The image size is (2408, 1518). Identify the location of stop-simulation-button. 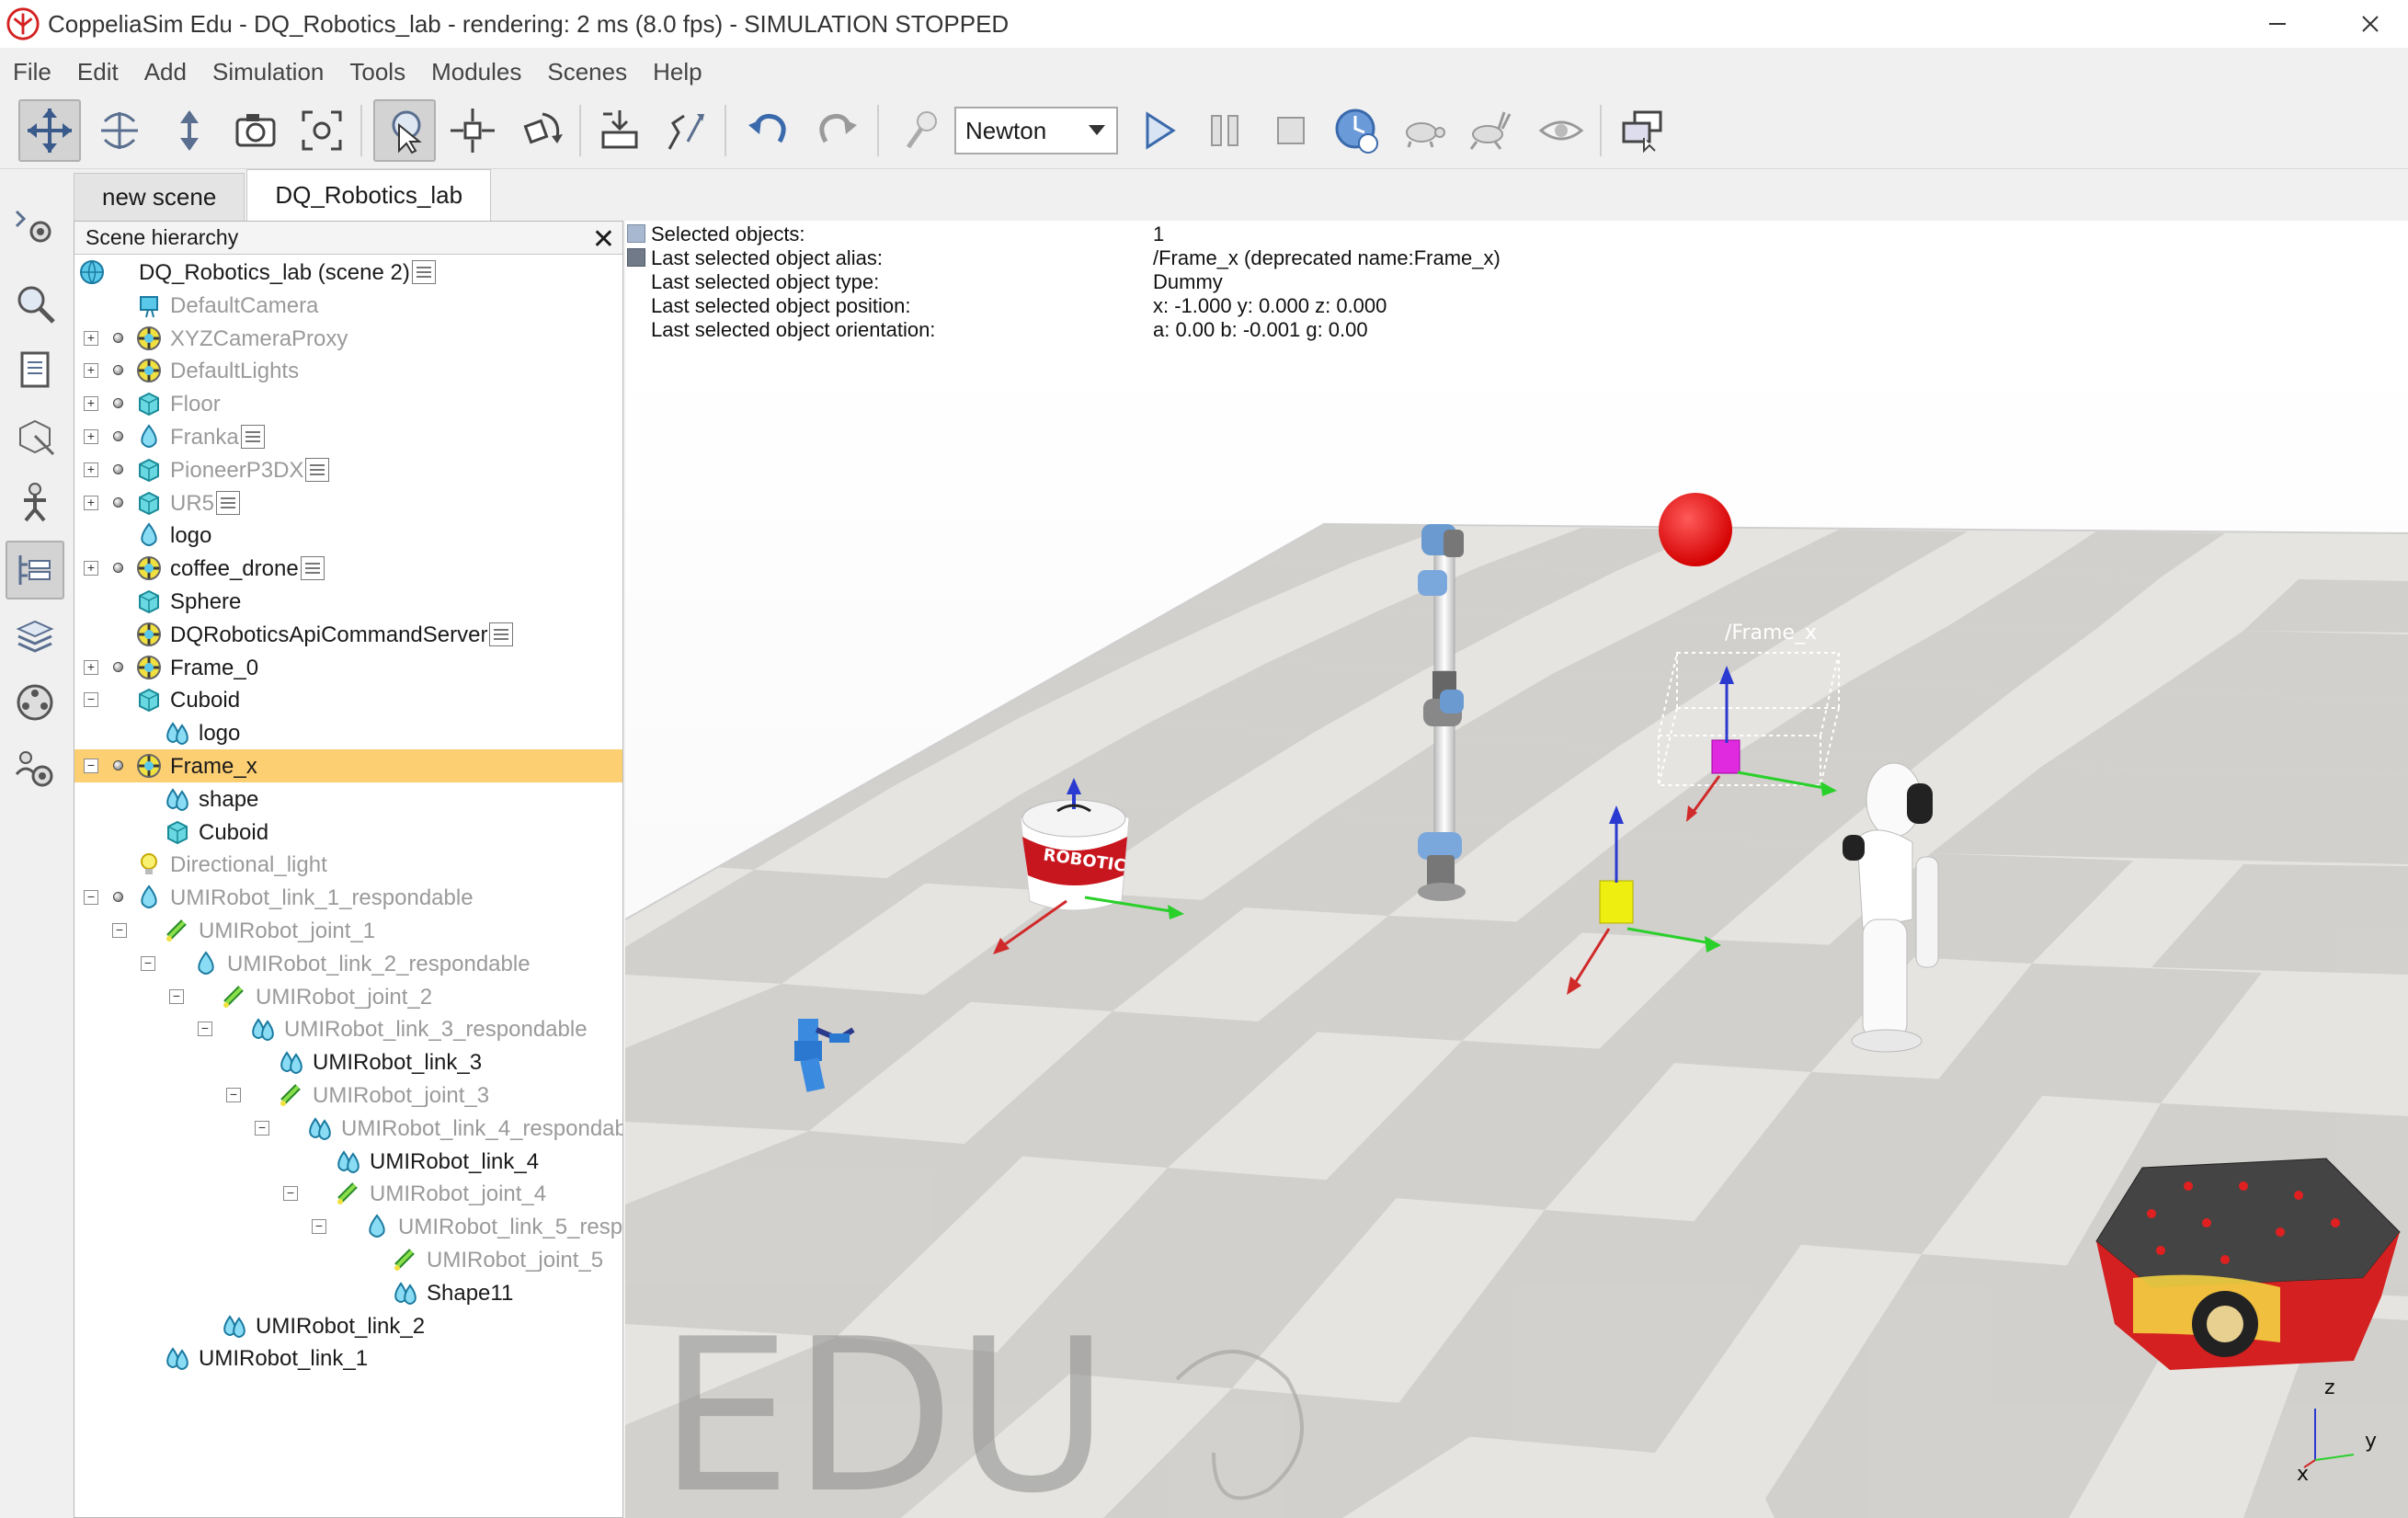
(1291, 131).